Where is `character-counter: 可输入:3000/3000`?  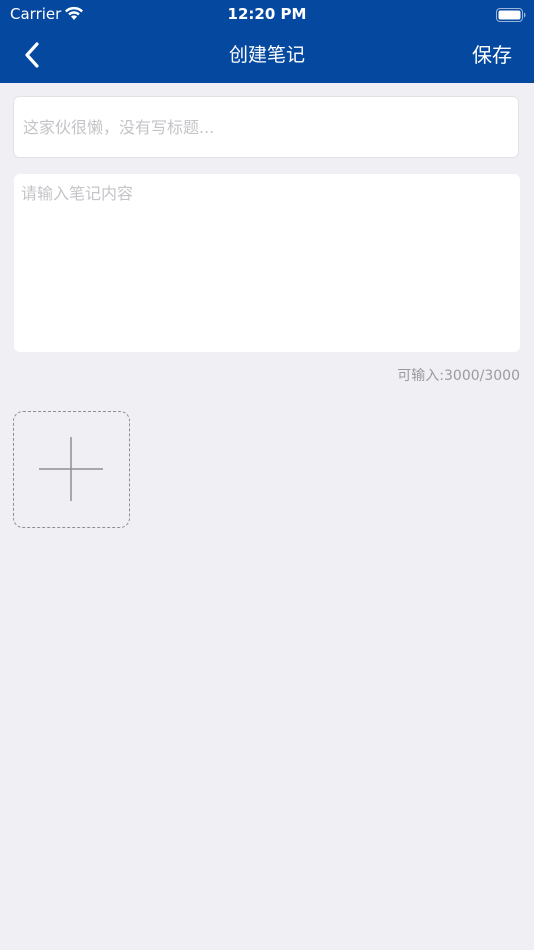 character-counter: 可输入:3000/3000 is located at coordinates (458, 376).